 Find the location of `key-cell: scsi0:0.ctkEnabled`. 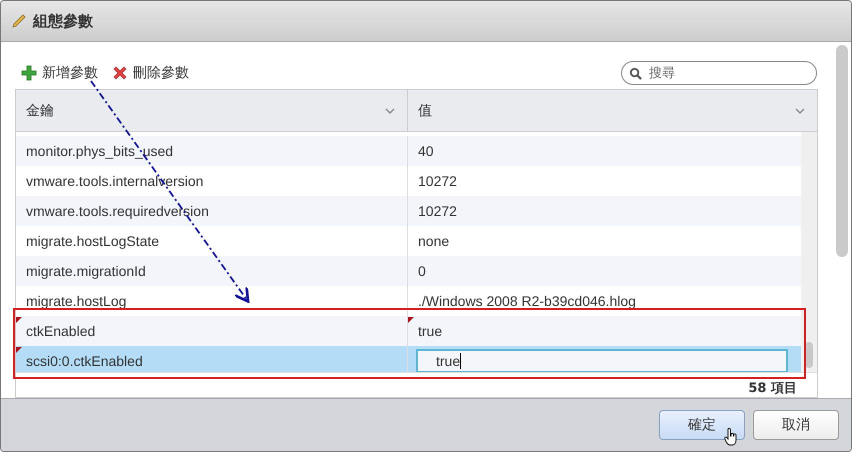

key-cell: scsi0:0.ctkEnabled is located at coordinates (84, 361).